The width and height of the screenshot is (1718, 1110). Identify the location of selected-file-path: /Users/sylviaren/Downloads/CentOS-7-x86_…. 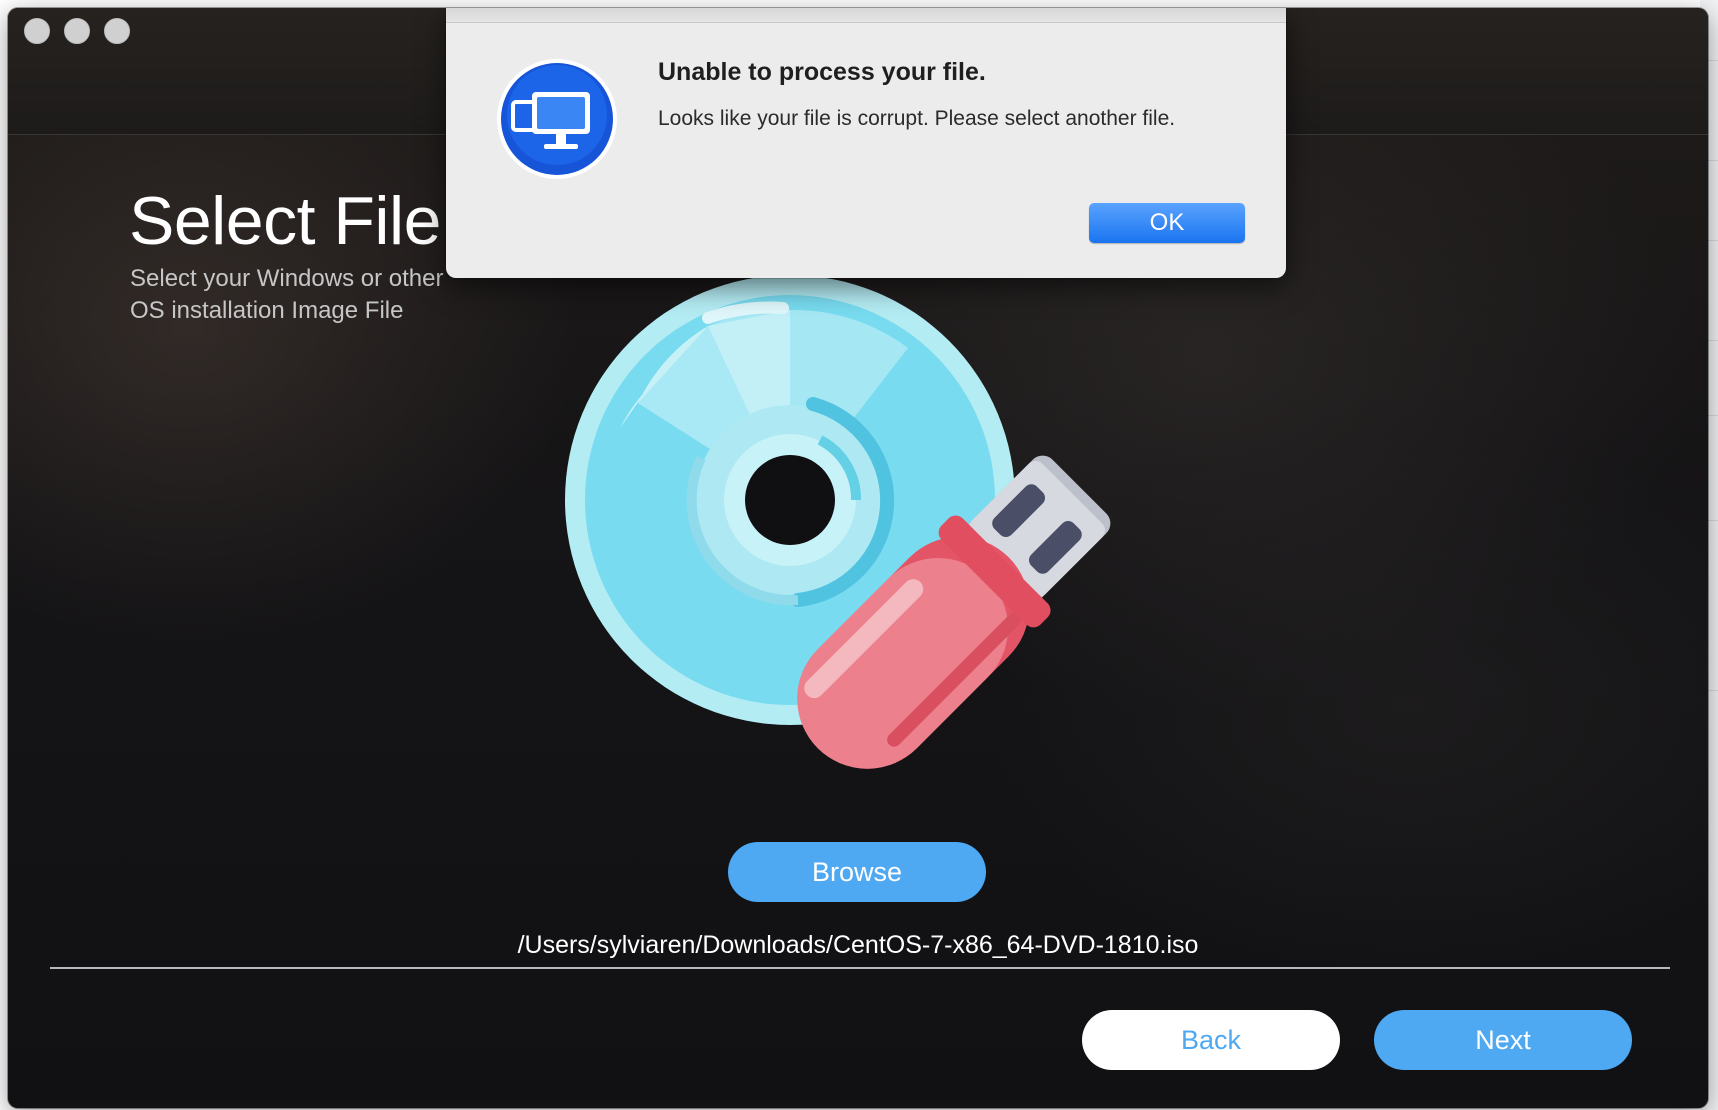
(858, 945).